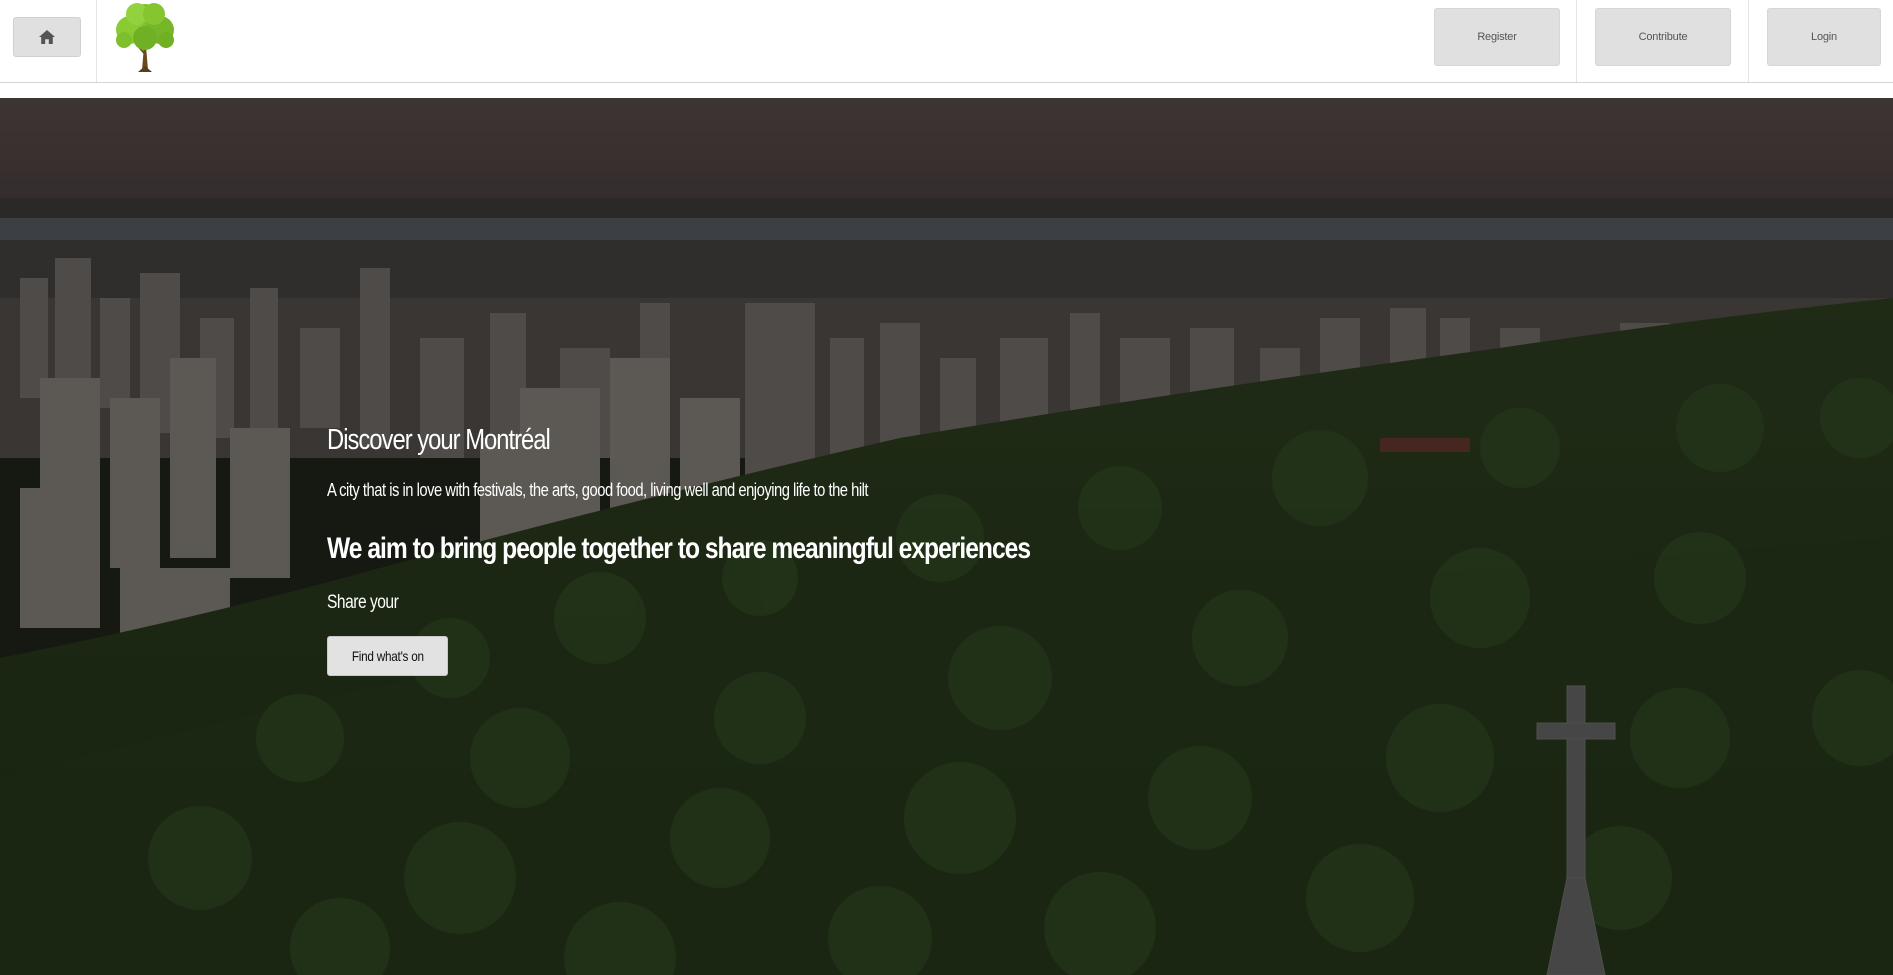 This screenshot has height=975, width=1893. I want to click on home-button, so click(47, 37).